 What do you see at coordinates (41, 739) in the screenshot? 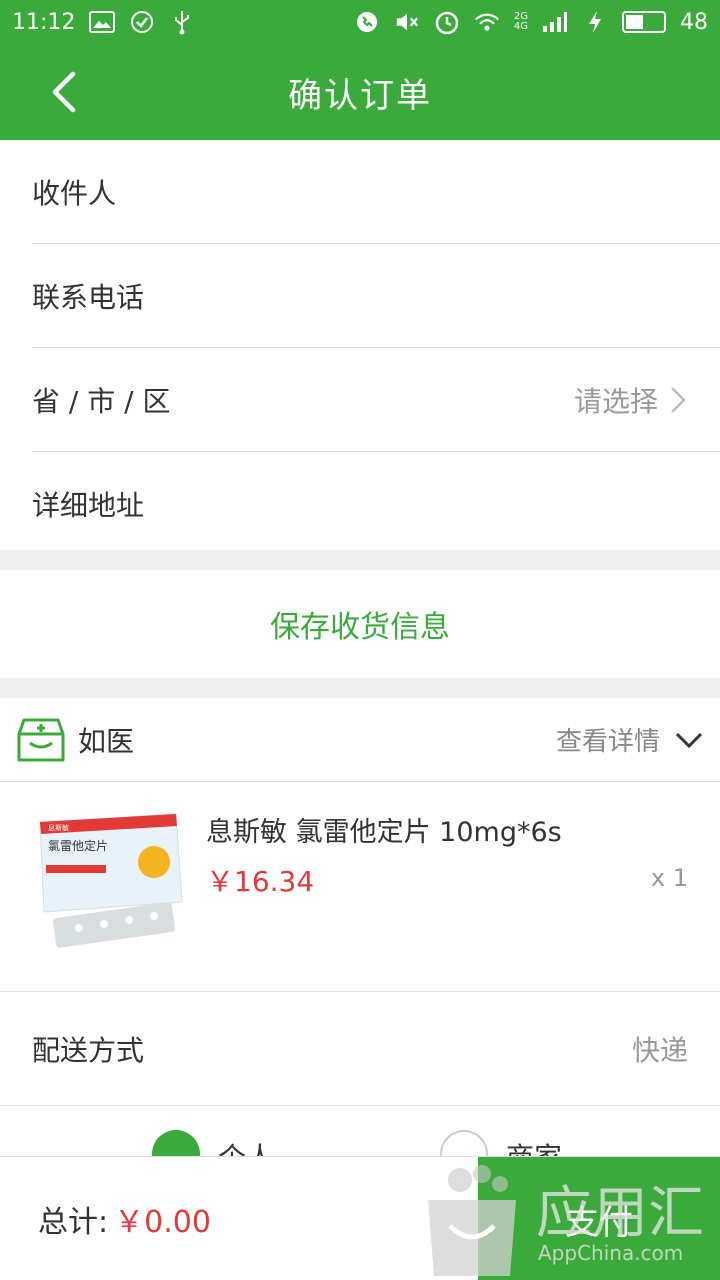
I see `store-icon` at bounding box center [41, 739].